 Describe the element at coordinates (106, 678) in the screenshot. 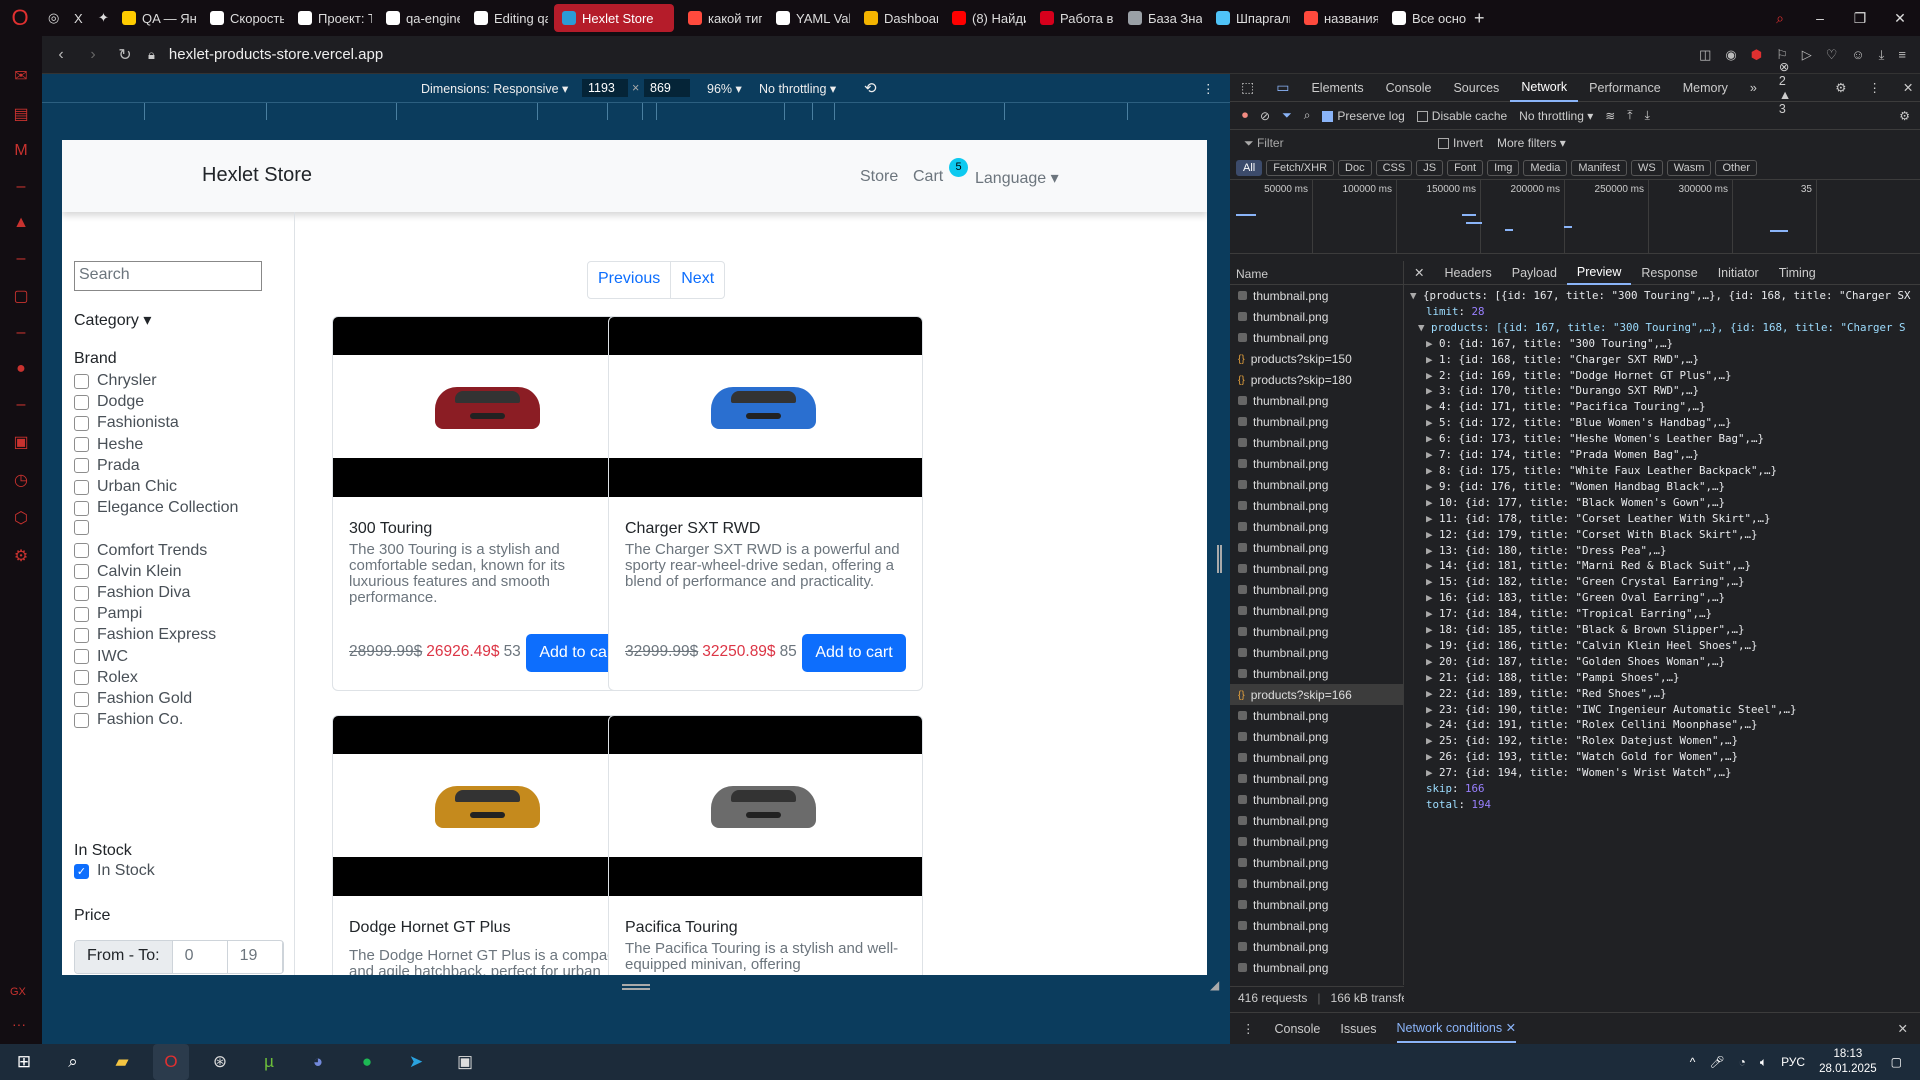

I see `brand-checkbox: Rolex` at that location.